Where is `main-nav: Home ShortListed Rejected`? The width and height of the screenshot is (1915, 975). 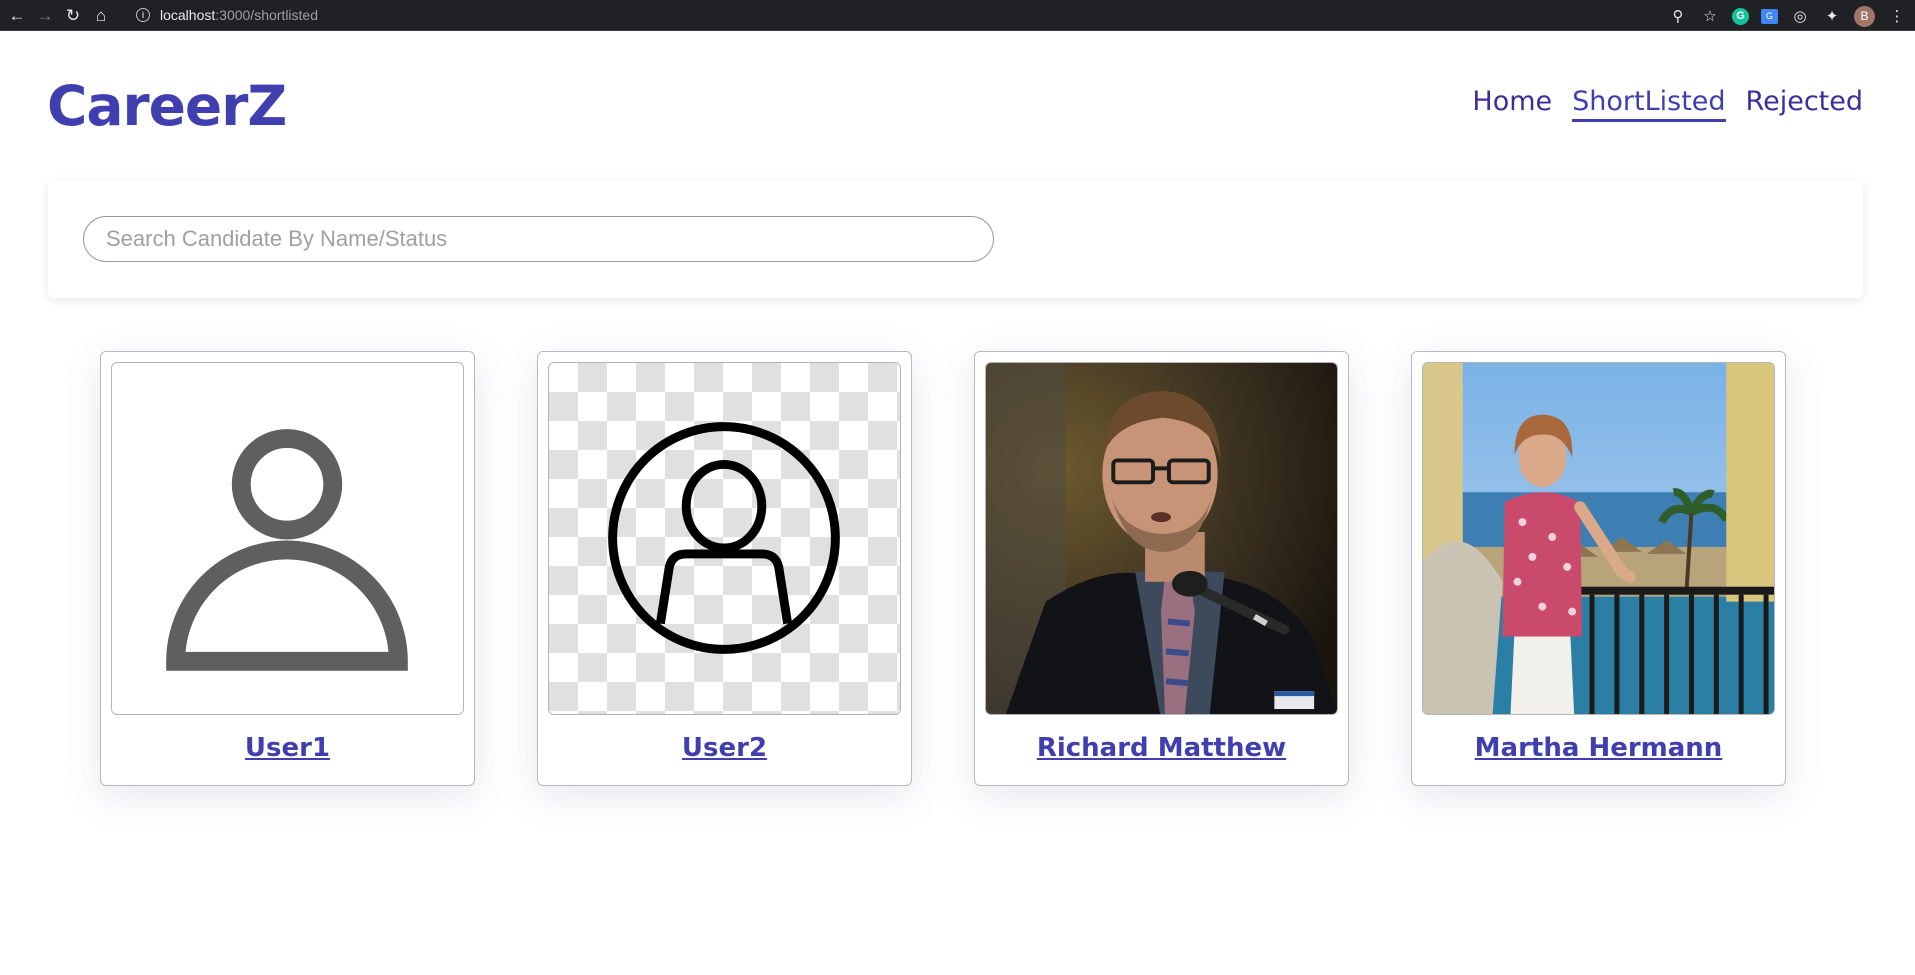
main-nav: Home ShortListed Rejected is located at coordinates (1667, 104).